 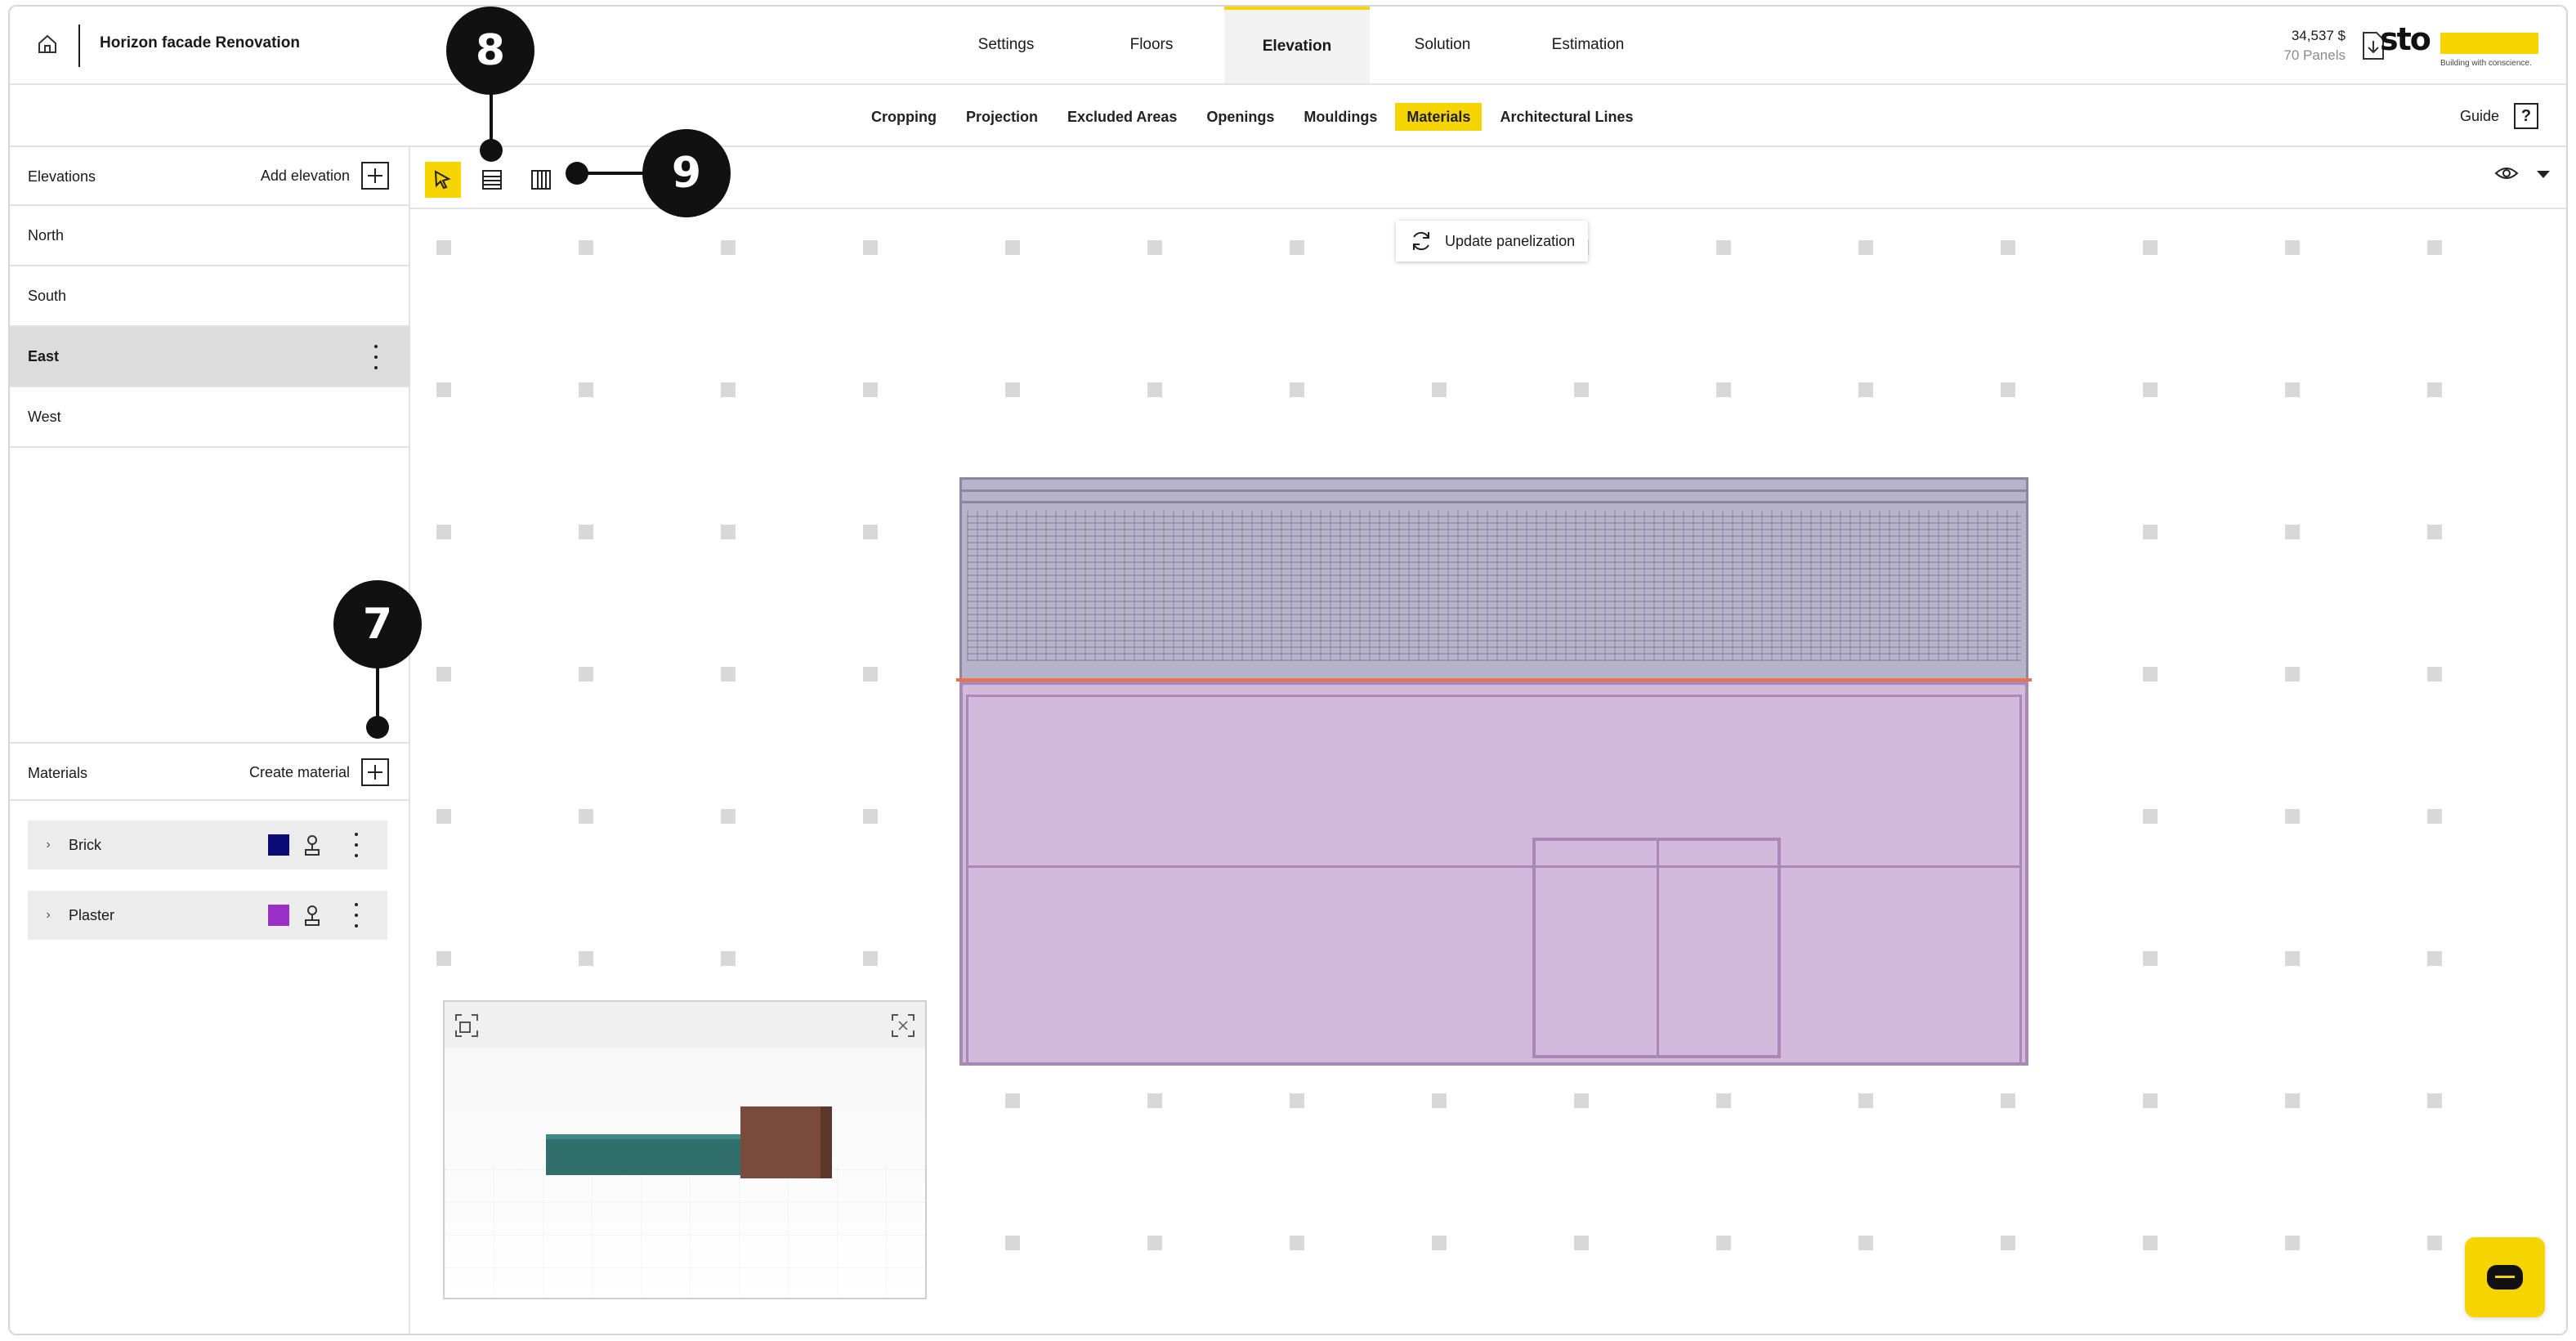 I want to click on elevation-item-north: North, so click(x=210, y=236).